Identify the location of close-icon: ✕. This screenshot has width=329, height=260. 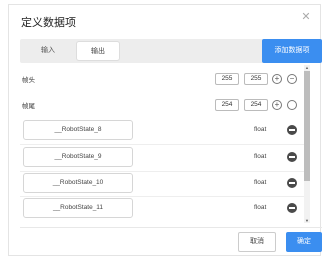
(306, 17).